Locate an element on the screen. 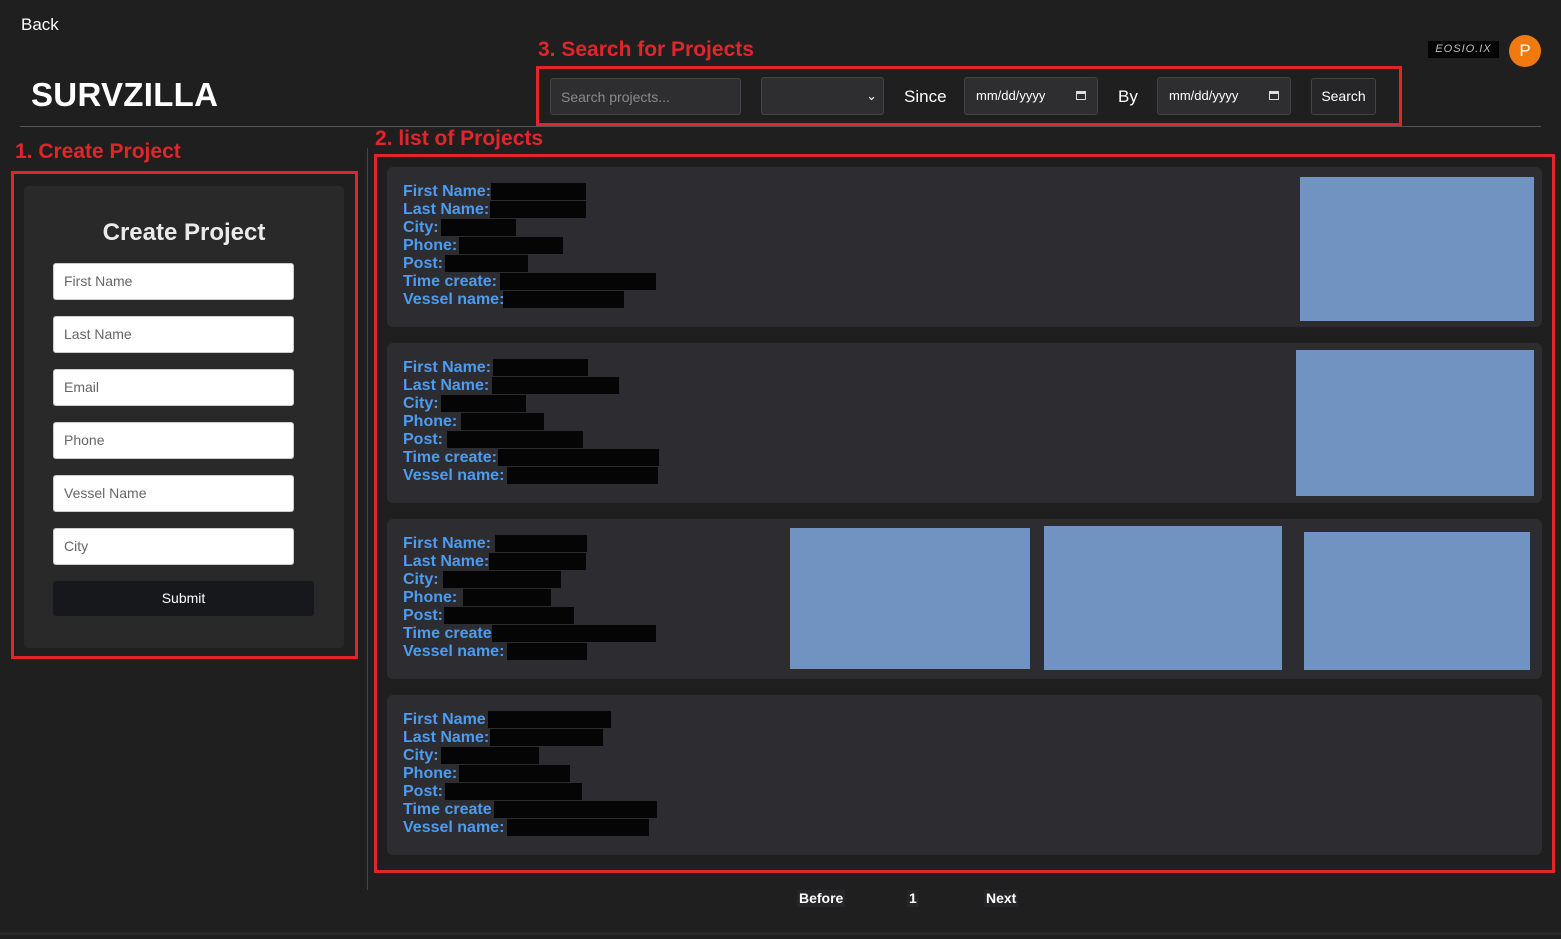 This screenshot has width=1561, height=939. search-button: Search is located at coordinates (1343, 96).